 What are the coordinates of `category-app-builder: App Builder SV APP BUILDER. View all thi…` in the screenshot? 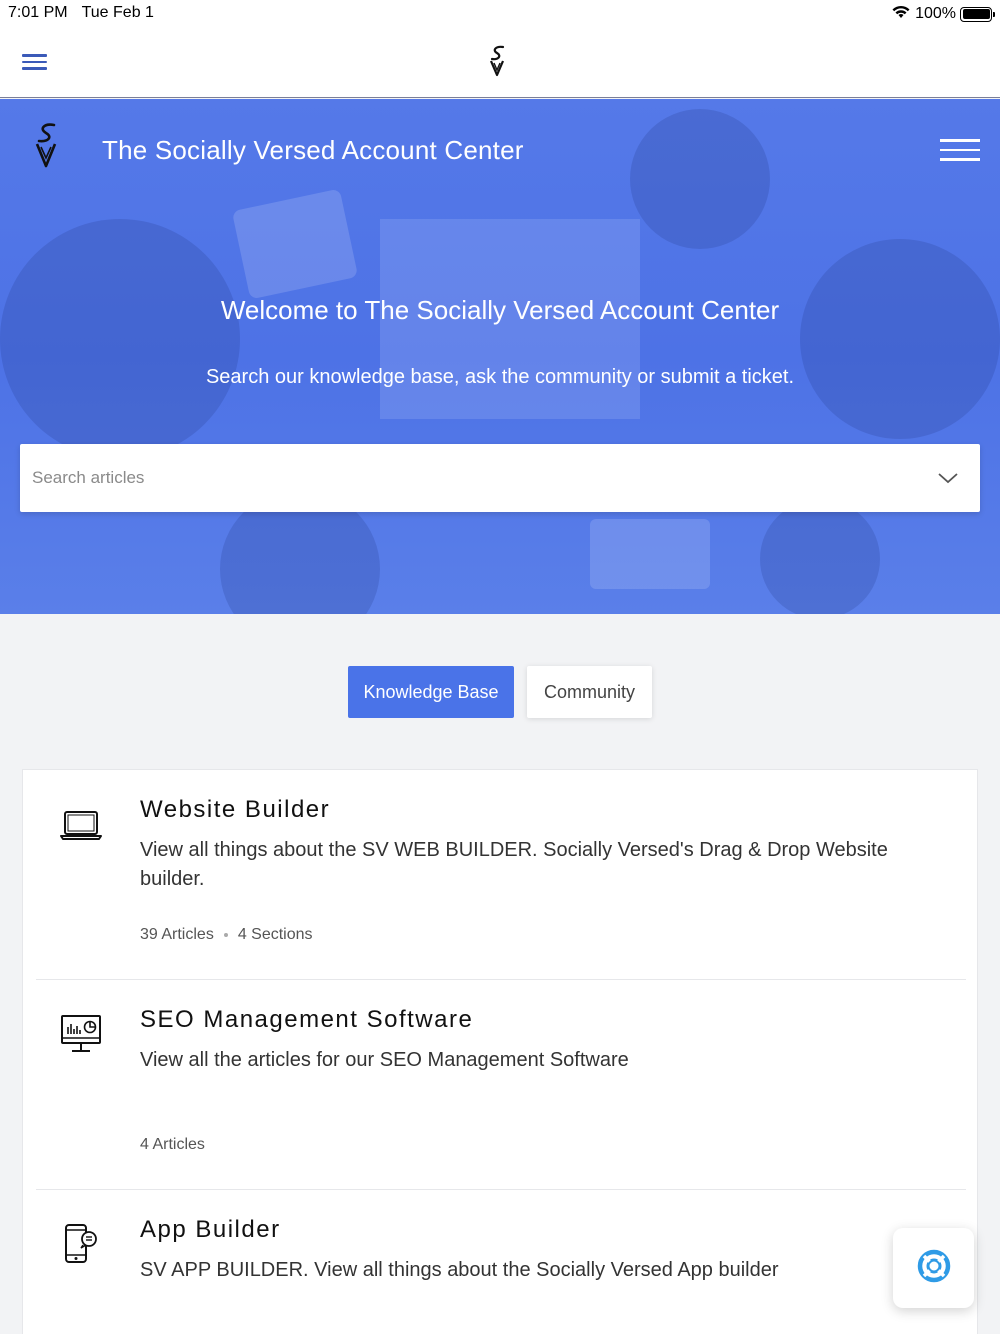 It's located at (501, 1262).